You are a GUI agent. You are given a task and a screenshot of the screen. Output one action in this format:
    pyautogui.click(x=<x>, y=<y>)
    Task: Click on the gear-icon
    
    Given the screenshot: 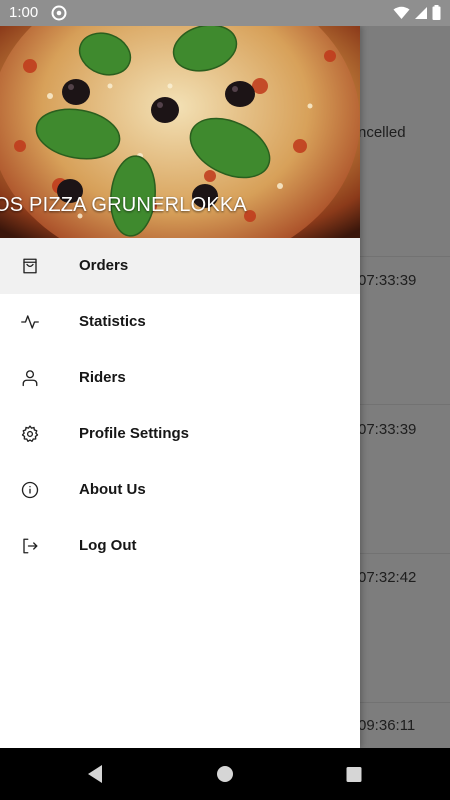 What is the action you would take?
    pyautogui.click(x=30, y=434)
    